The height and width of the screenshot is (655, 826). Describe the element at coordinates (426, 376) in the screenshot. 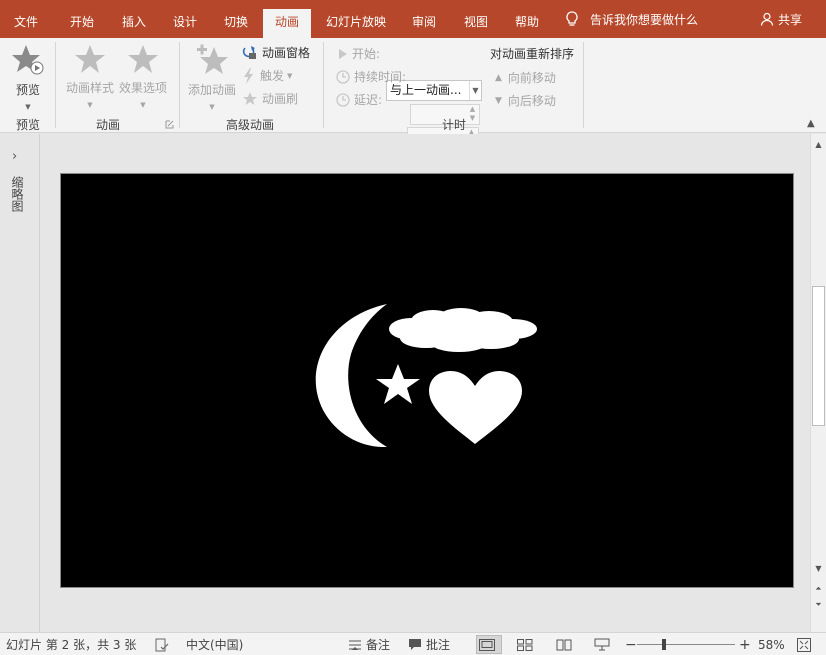

I see `slide-shapes` at that location.